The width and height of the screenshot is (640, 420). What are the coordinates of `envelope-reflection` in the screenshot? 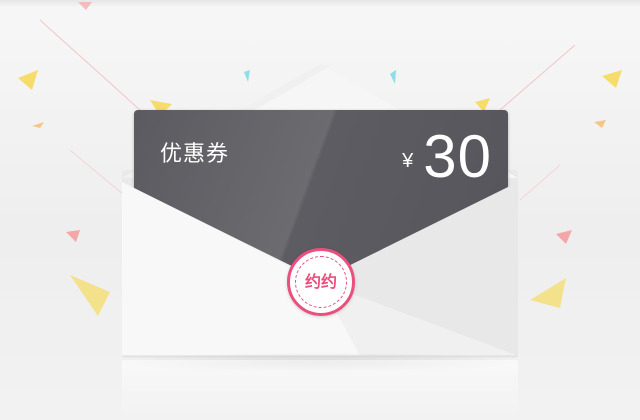 It's located at (320, 390).